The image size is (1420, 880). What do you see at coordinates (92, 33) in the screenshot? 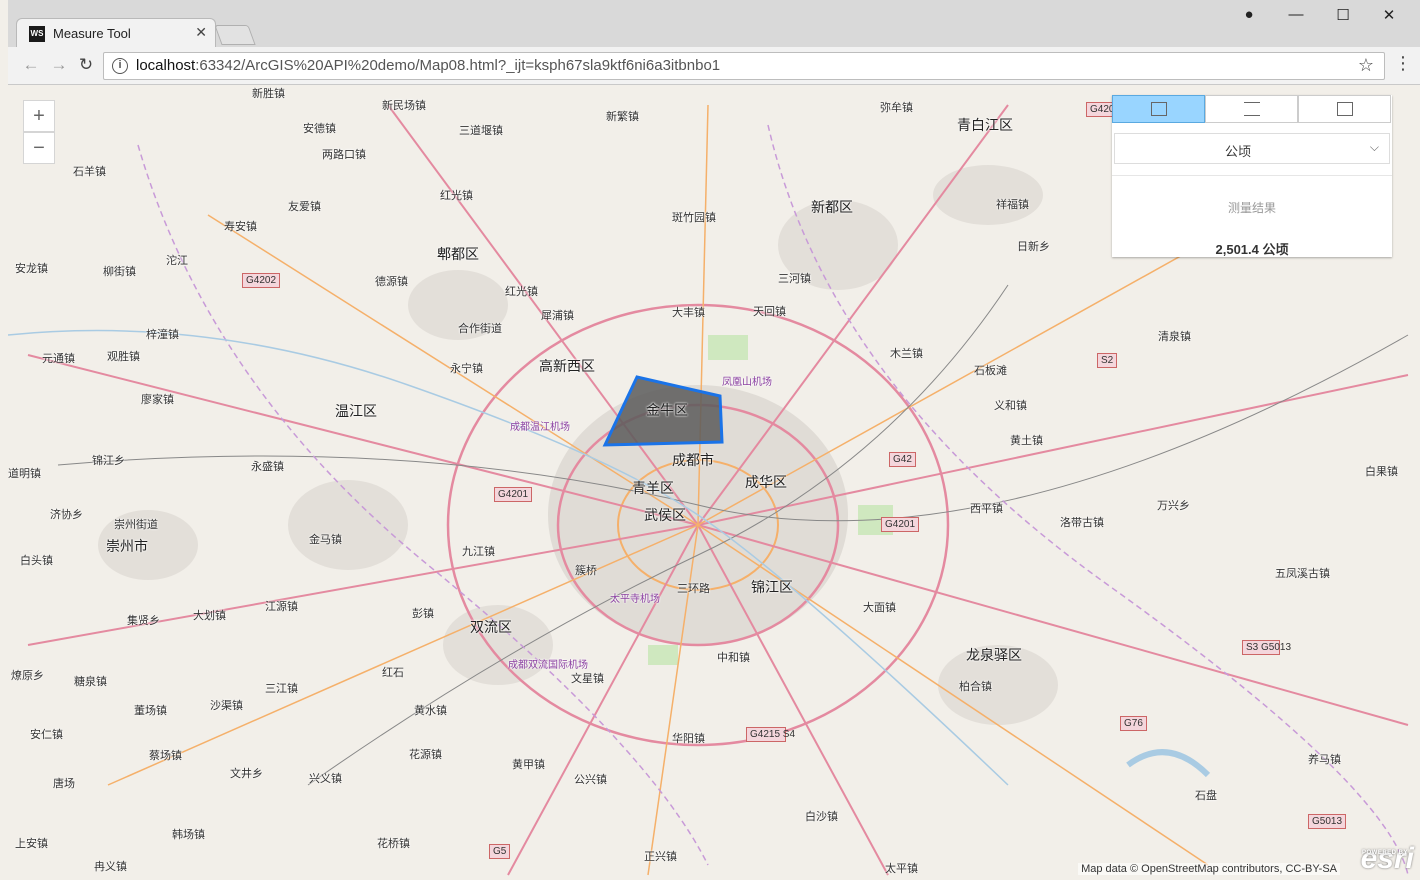
I see `tab-title: Measure Tool` at bounding box center [92, 33].